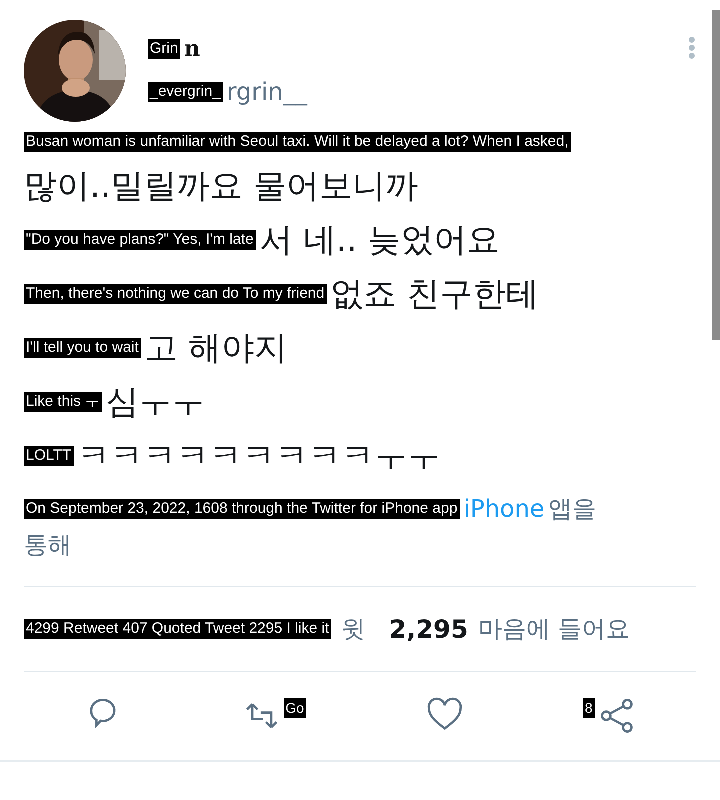 This screenshot has height=800, width=720. Describe the element at coordinates (297, 142) in the screenshot. I see `translation-label: Busan woman is unfamiliar with Seoul taxi. Will it be delayed a lot? When I asked,` at that location.